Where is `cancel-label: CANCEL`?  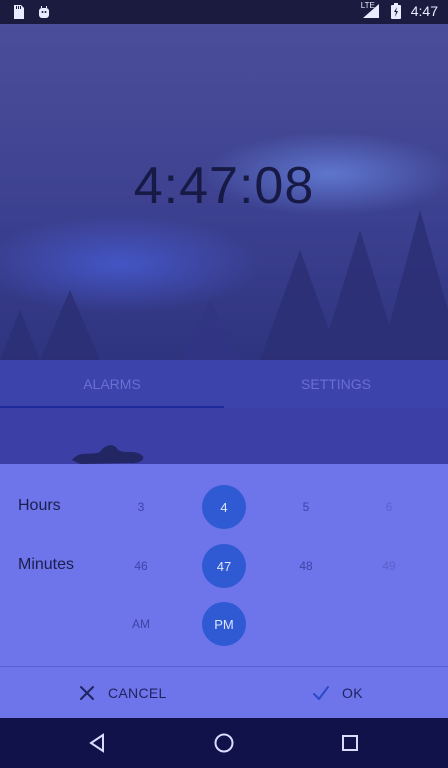 cancel-label: CANCEL is located at coordinates (137, 692).